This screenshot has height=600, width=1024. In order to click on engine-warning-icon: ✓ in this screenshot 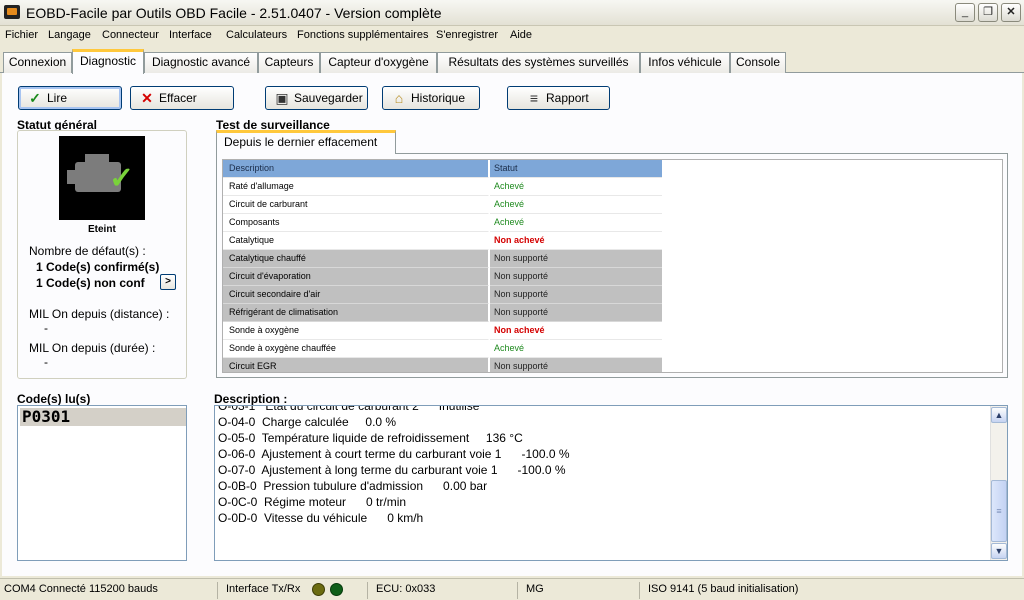, I will do `click(102, 178)`.